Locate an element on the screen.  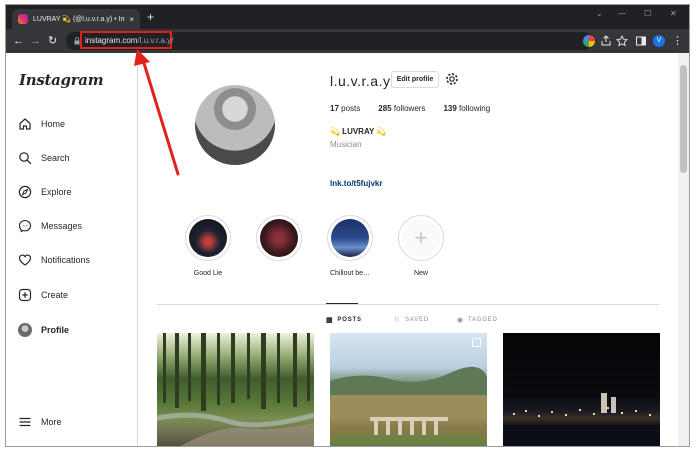
valley-bridge-photo is located at coordinates (408, 400).